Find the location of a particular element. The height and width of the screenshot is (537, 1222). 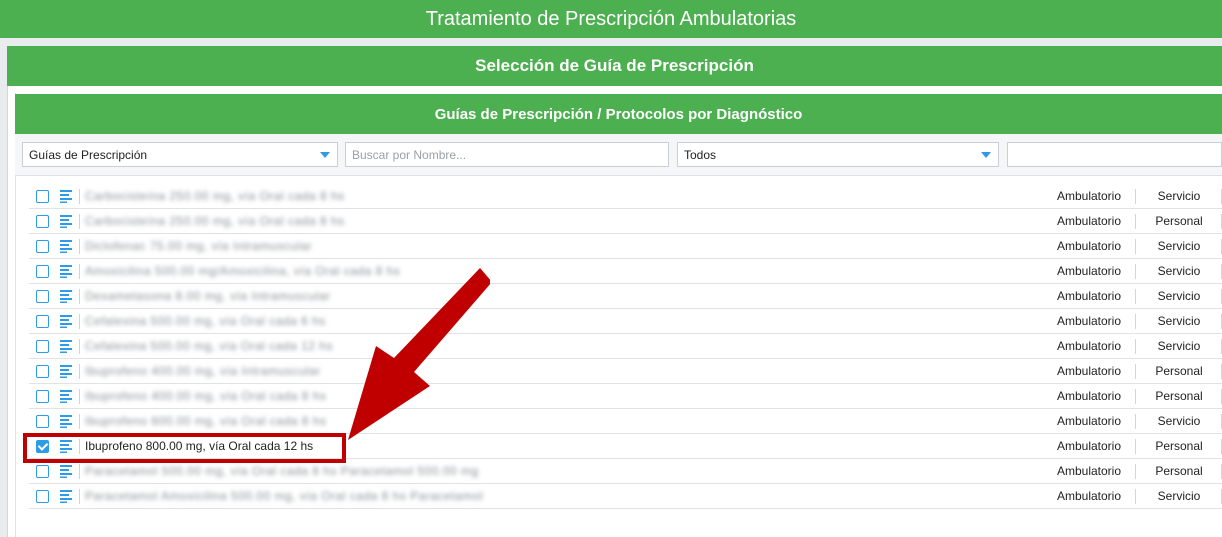

guide-name: Cefalexina 500.00 mg, vía Oral cada 6 hs is located at coordinates (205, 321).